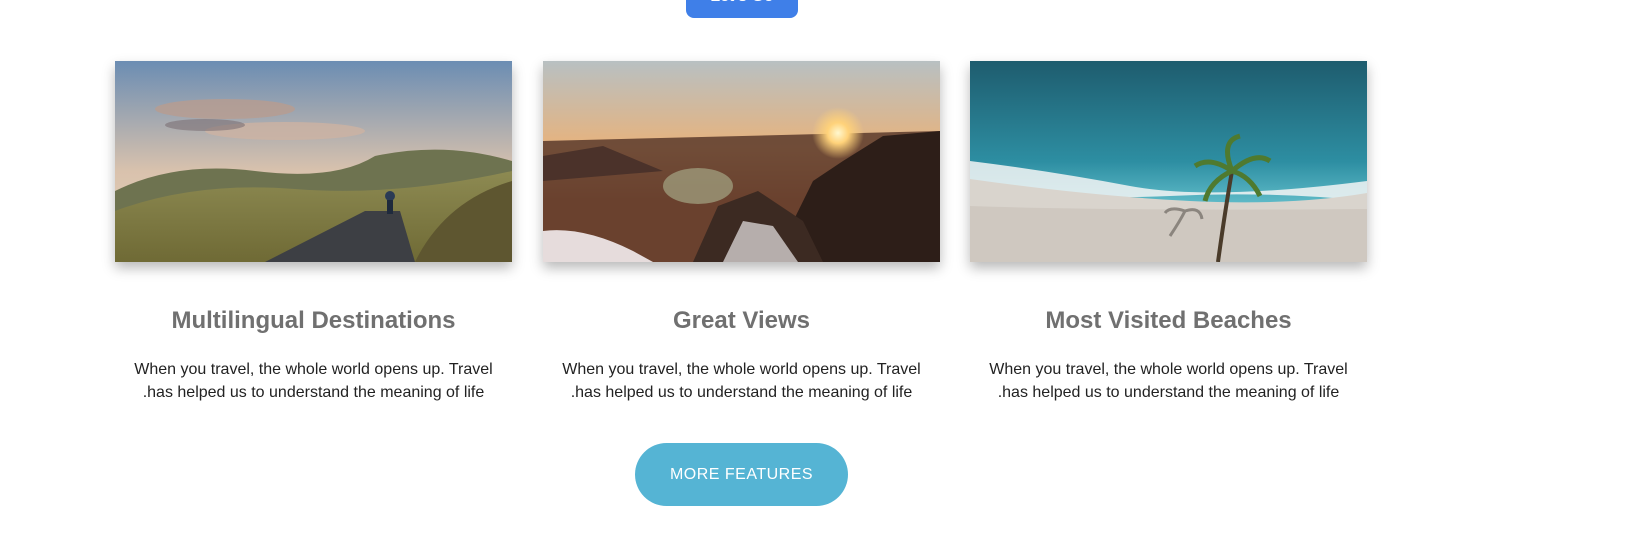 This screenshot has width=1640, height=546. I want to click on mountain-road-image, so click(313, 161).